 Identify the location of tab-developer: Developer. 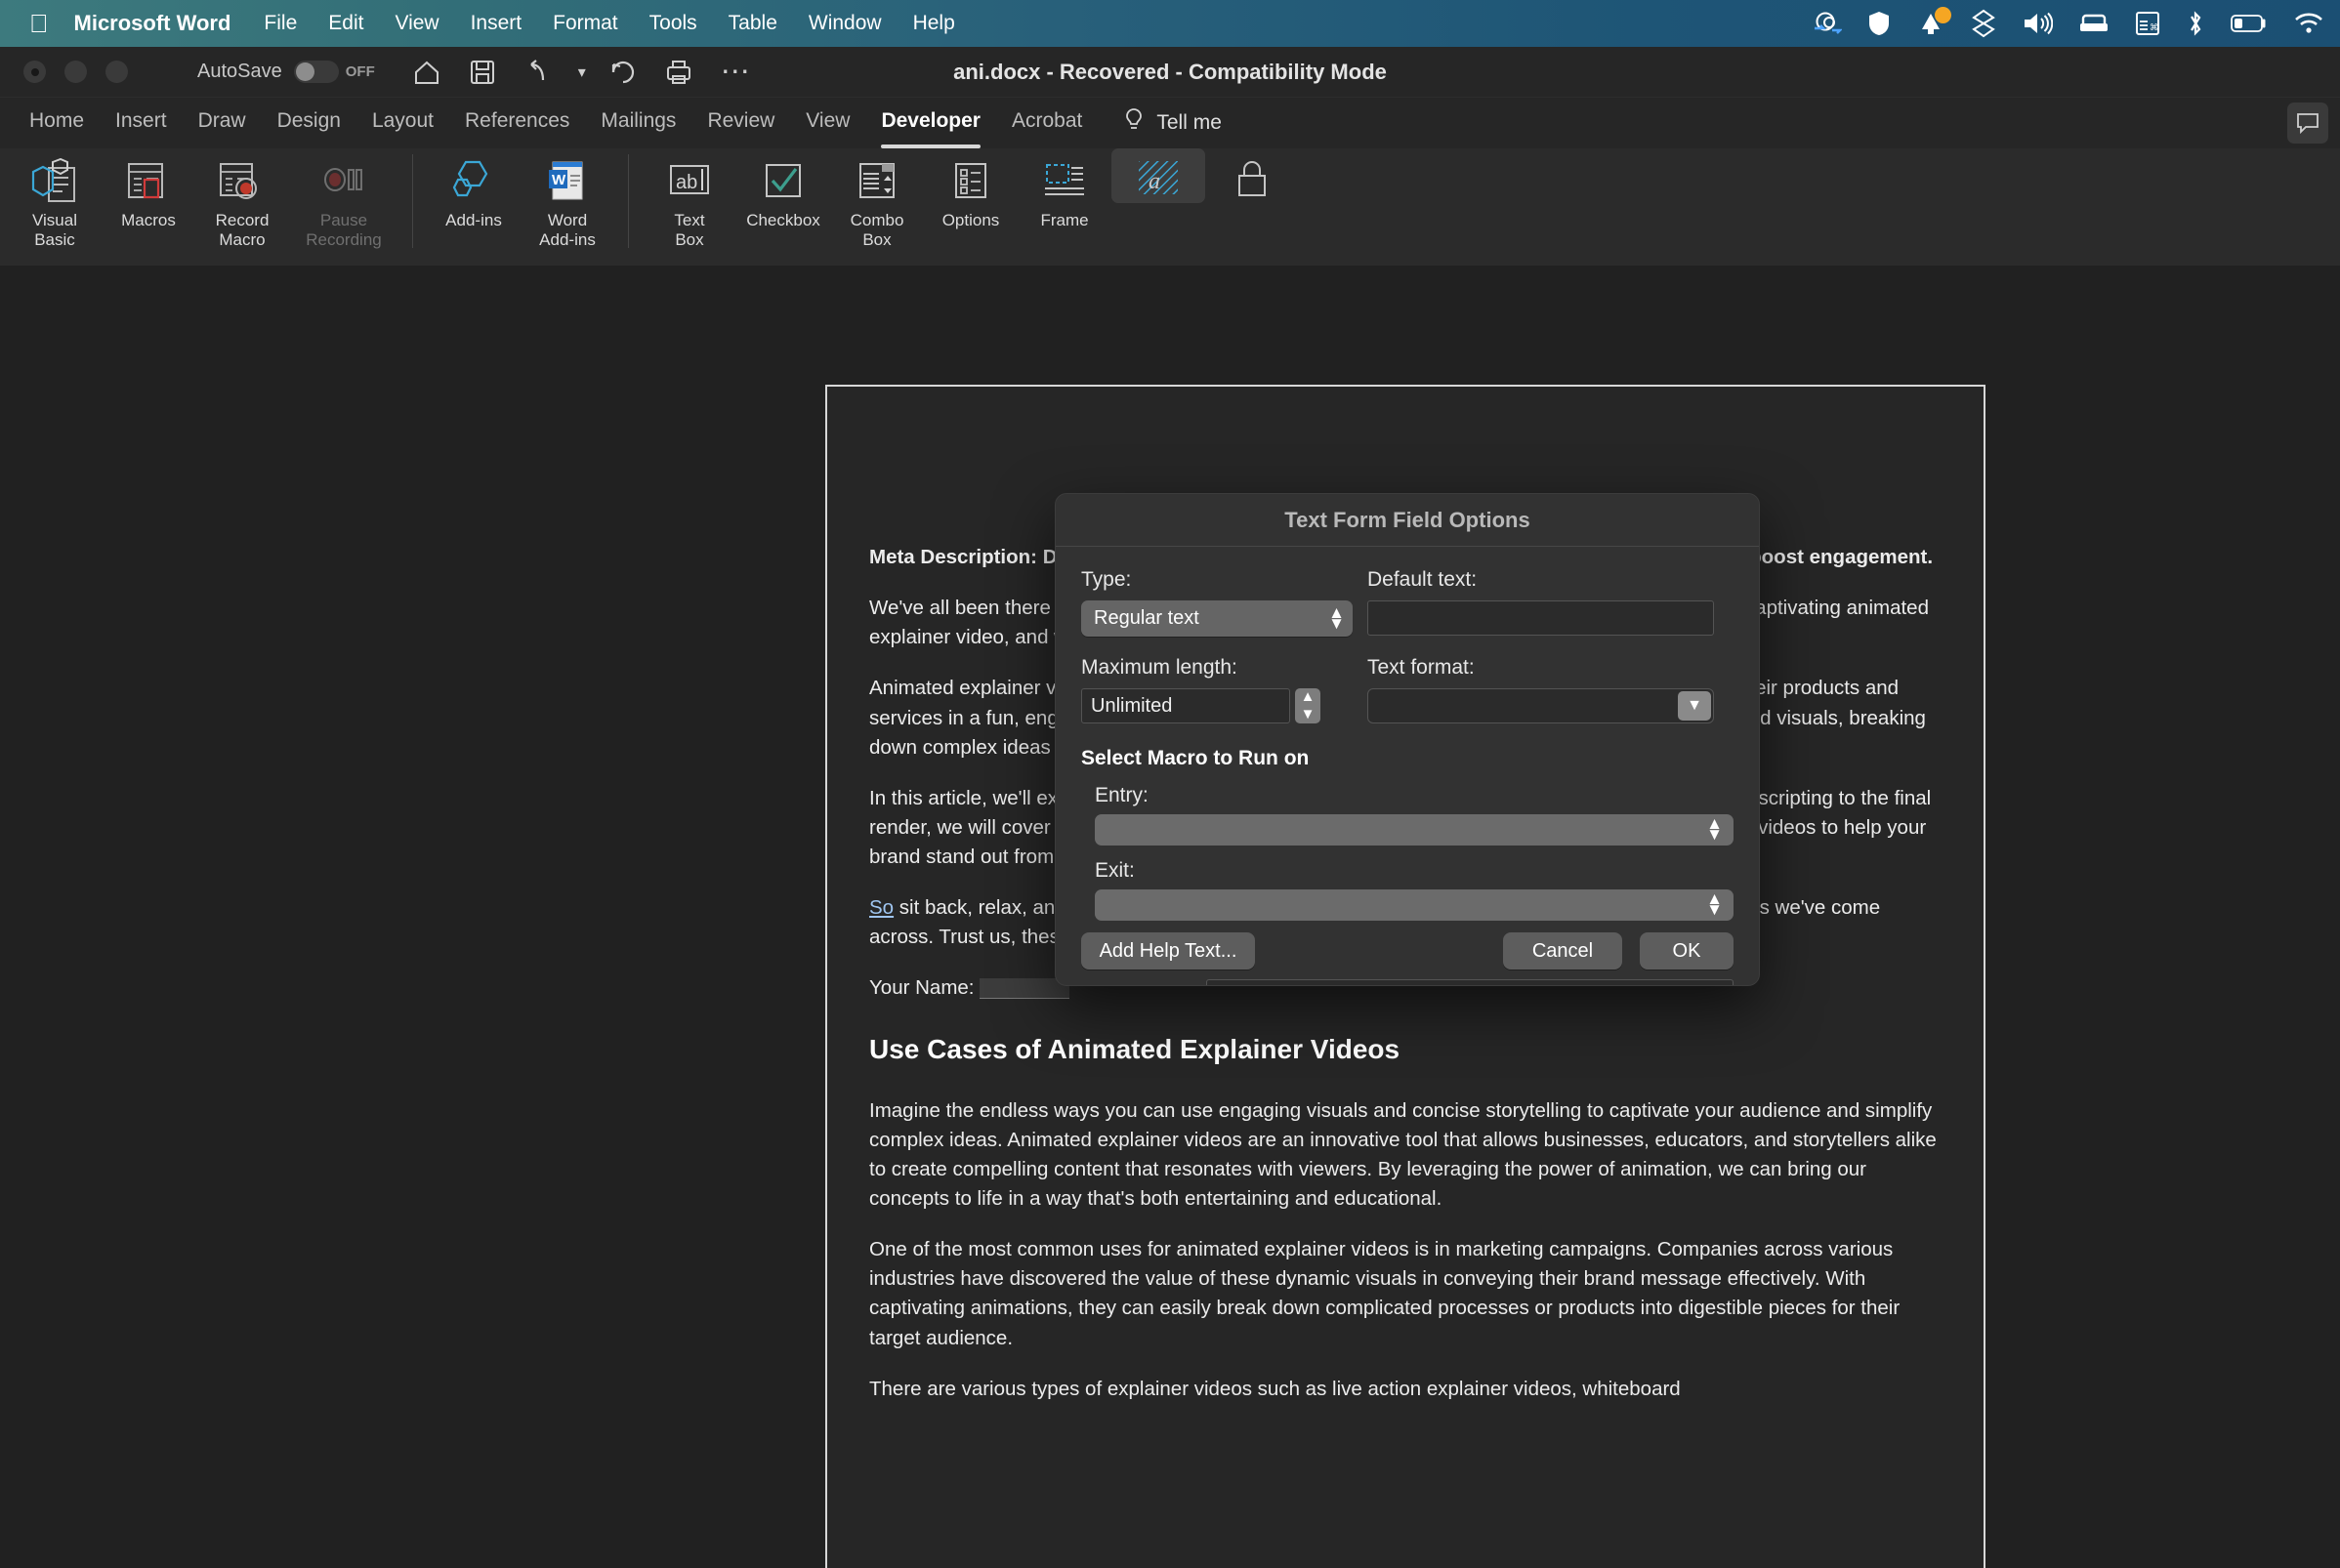
(931, 128).